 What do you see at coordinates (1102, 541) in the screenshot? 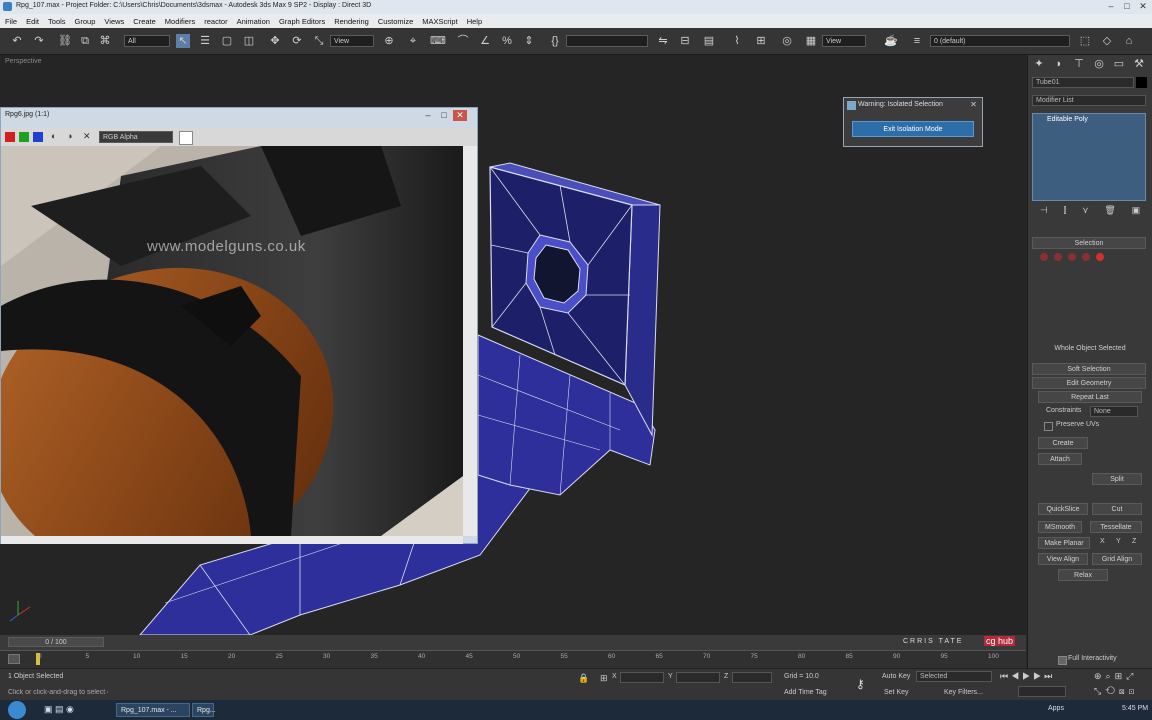
I see `planar-x-button: X` at bounding box center [1102, 541].